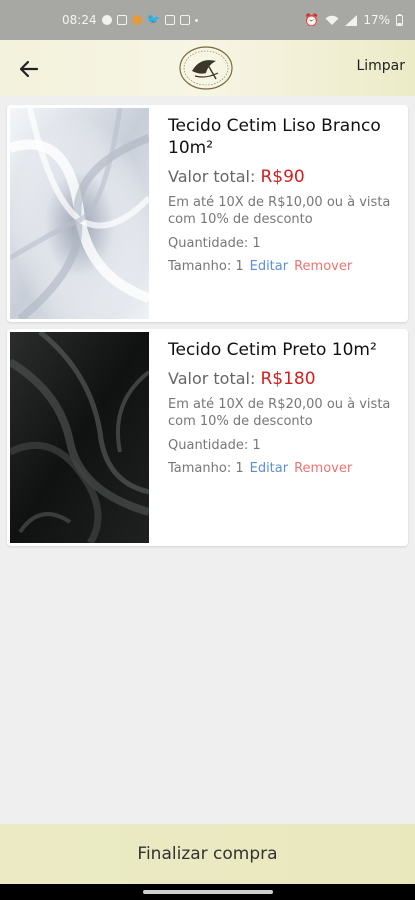 This screenshot has height=900, width=415. I want to click on checkout-button: Finalizar compra, so click(207, 854).